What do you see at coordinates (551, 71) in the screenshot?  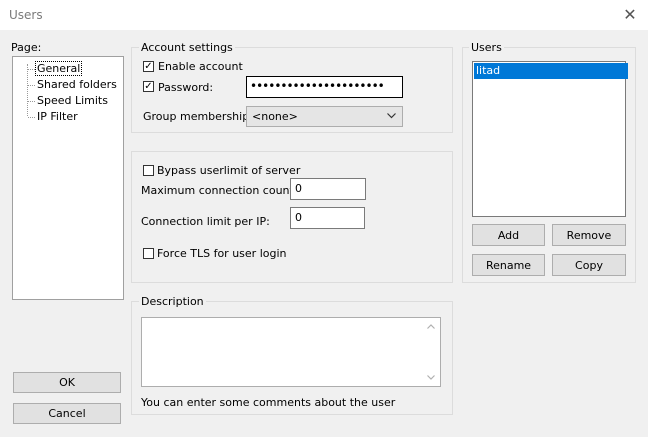 I see `list-item: litad` at bounding box center [551, 71].